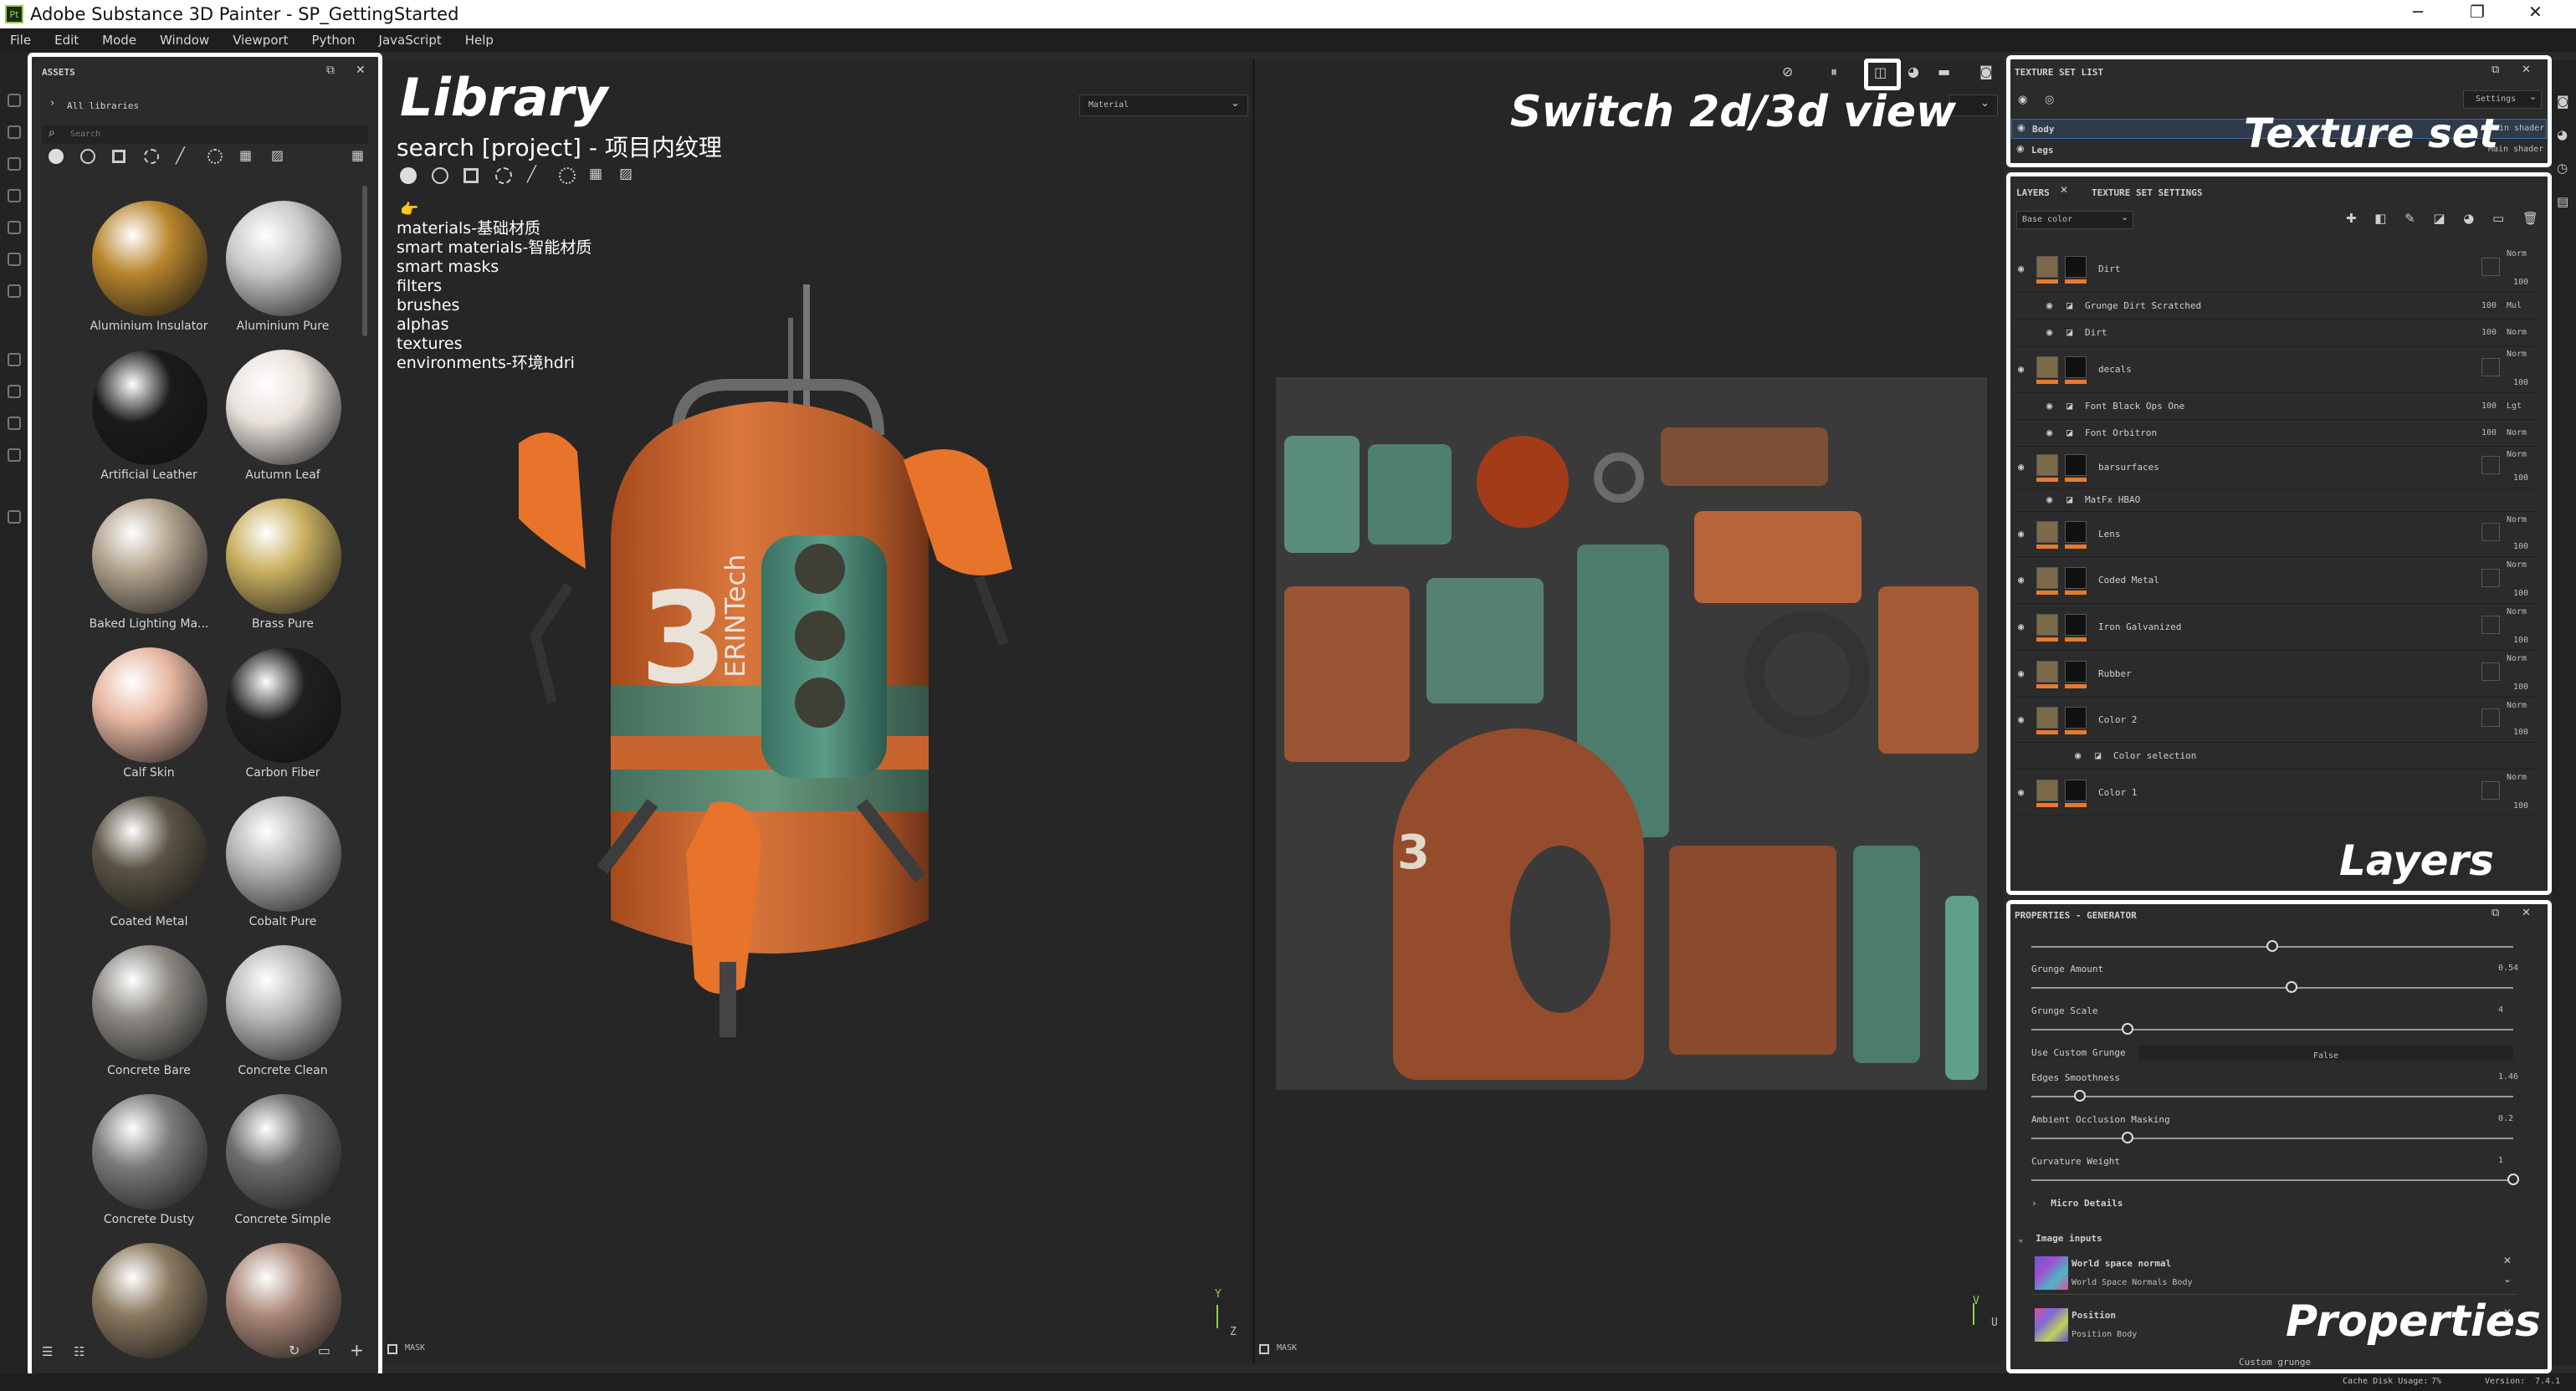  Describe the element at coordinates (2275, 756) in the screenshot. I see `layer-row: ◉ ◪ Color selection` at that location.